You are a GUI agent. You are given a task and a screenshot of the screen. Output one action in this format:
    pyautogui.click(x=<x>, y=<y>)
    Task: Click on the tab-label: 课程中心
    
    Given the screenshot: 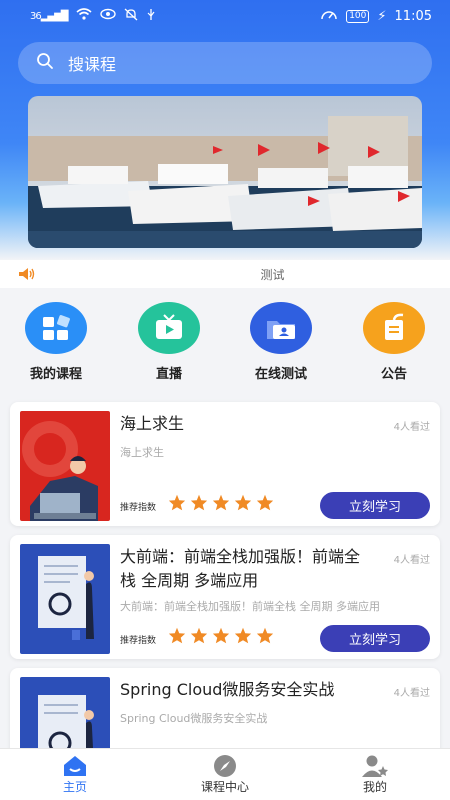 What is the action you would take?
    pyautogui.click(x=224, y=787)
    